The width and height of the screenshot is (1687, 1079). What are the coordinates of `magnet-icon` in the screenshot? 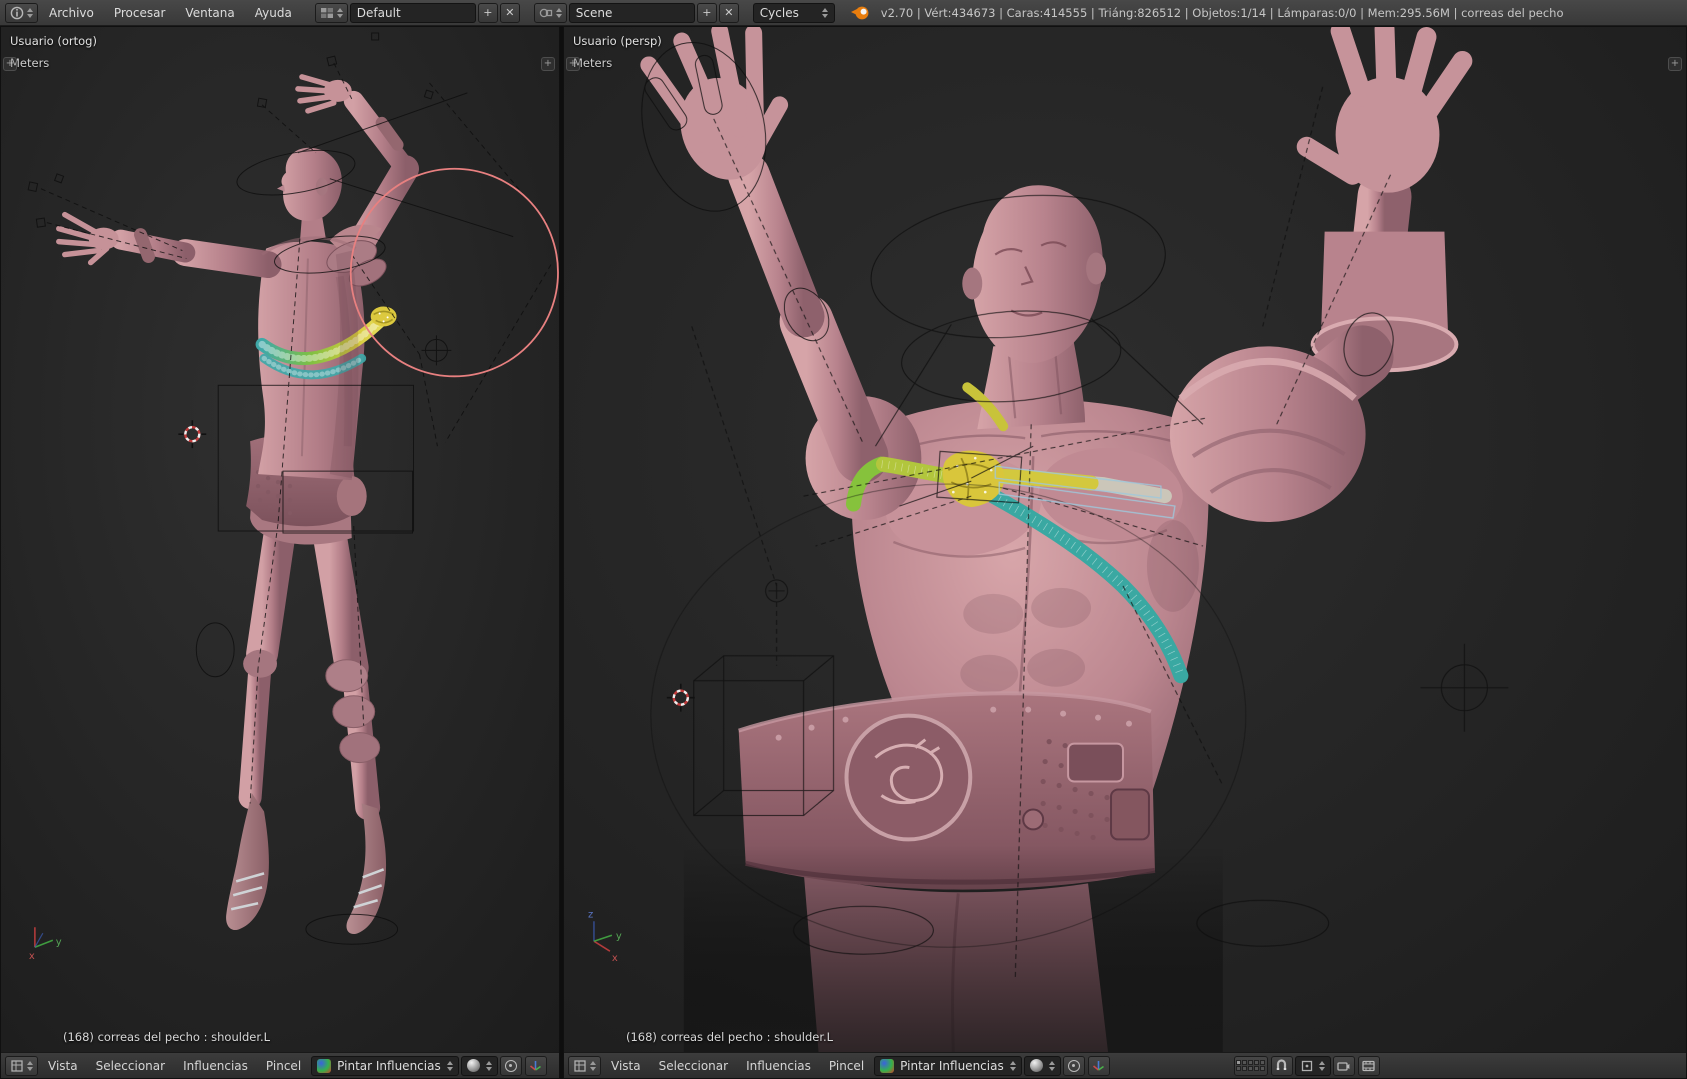 It's located at (1282, 1064).